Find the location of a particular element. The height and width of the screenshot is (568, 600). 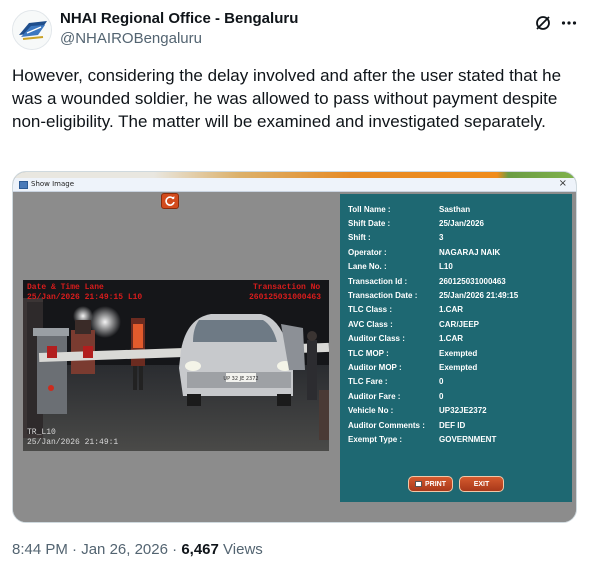

close-icon: × is located at coordinates (563, 183).